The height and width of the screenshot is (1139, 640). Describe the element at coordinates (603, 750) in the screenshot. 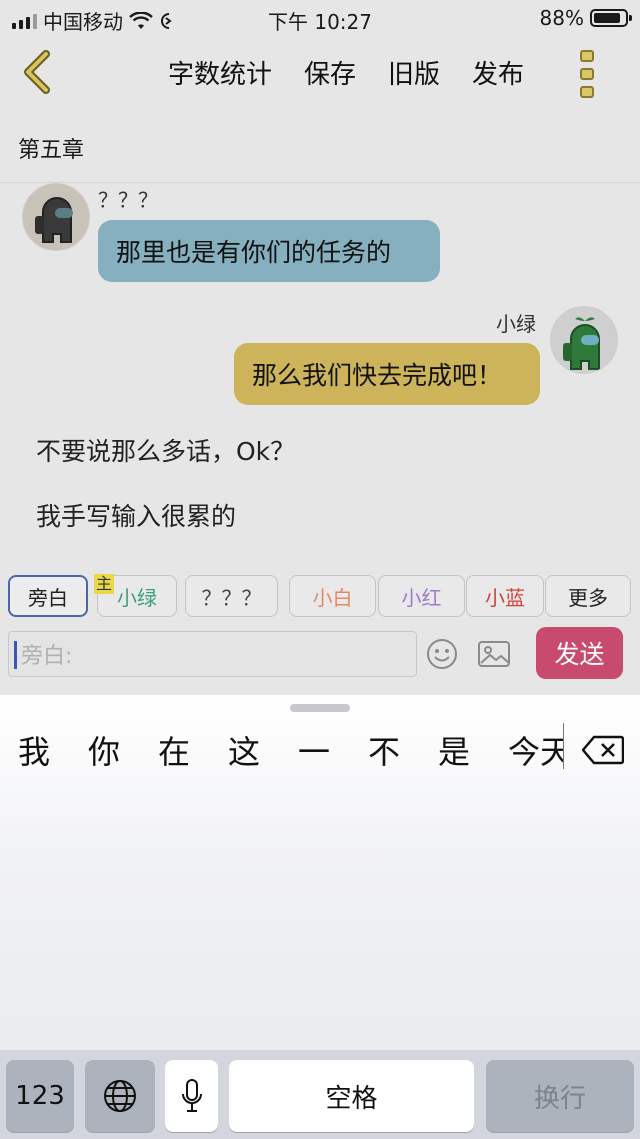

I see `backspace-icon` at that location.